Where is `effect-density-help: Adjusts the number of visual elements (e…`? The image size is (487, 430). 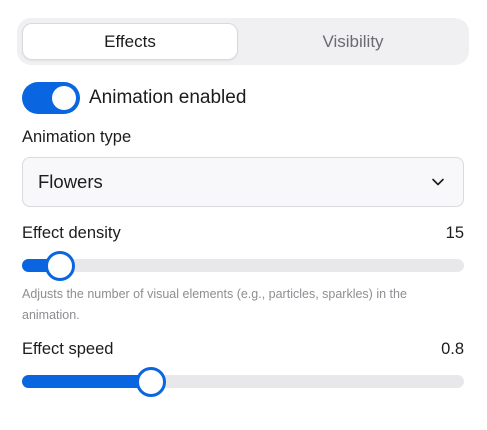 effect-density-help: Adjusts the number of visual elements (e… is located at coordinates (214, 304).